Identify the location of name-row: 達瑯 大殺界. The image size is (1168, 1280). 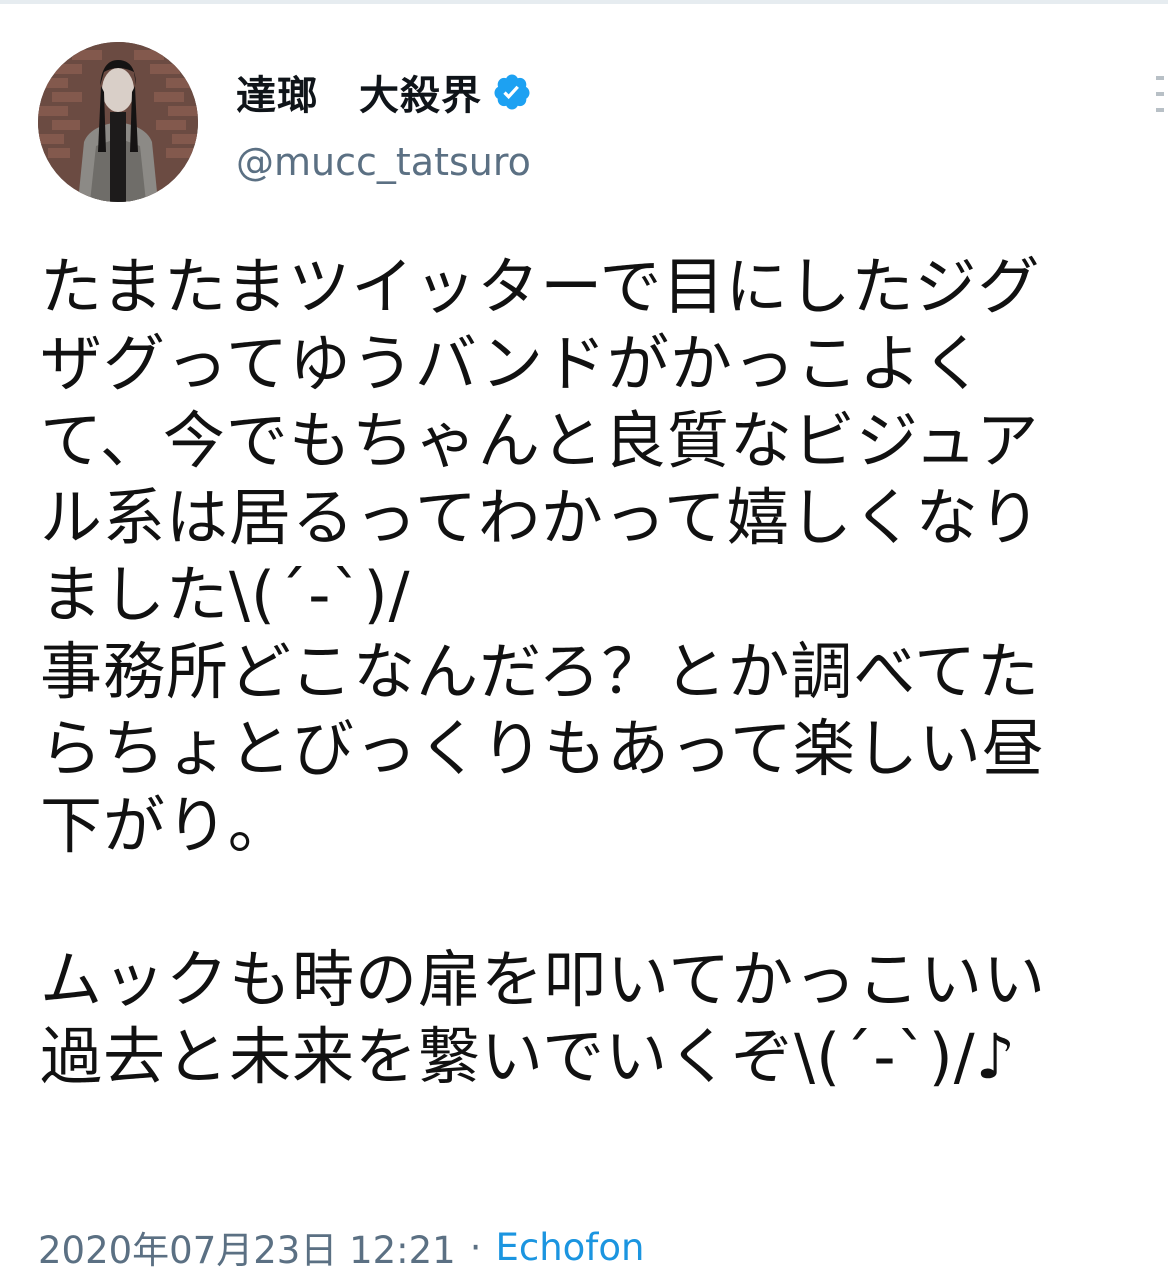
(384, 92).